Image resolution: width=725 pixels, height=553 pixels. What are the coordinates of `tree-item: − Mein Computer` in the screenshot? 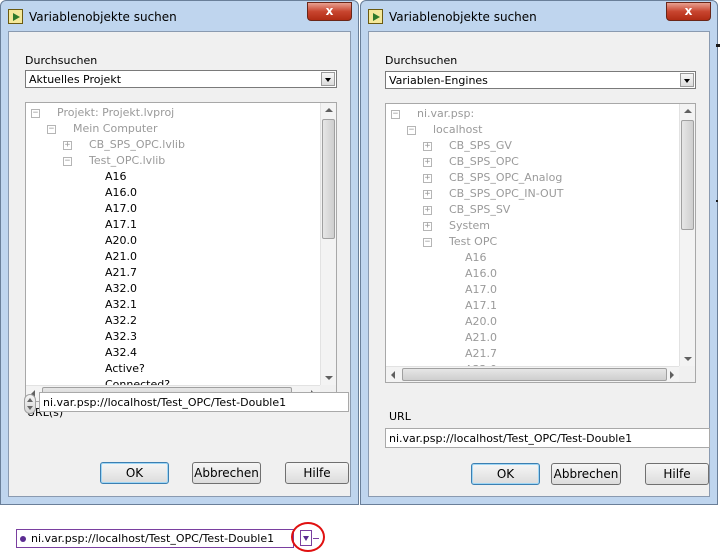 It's located at (173, 129).